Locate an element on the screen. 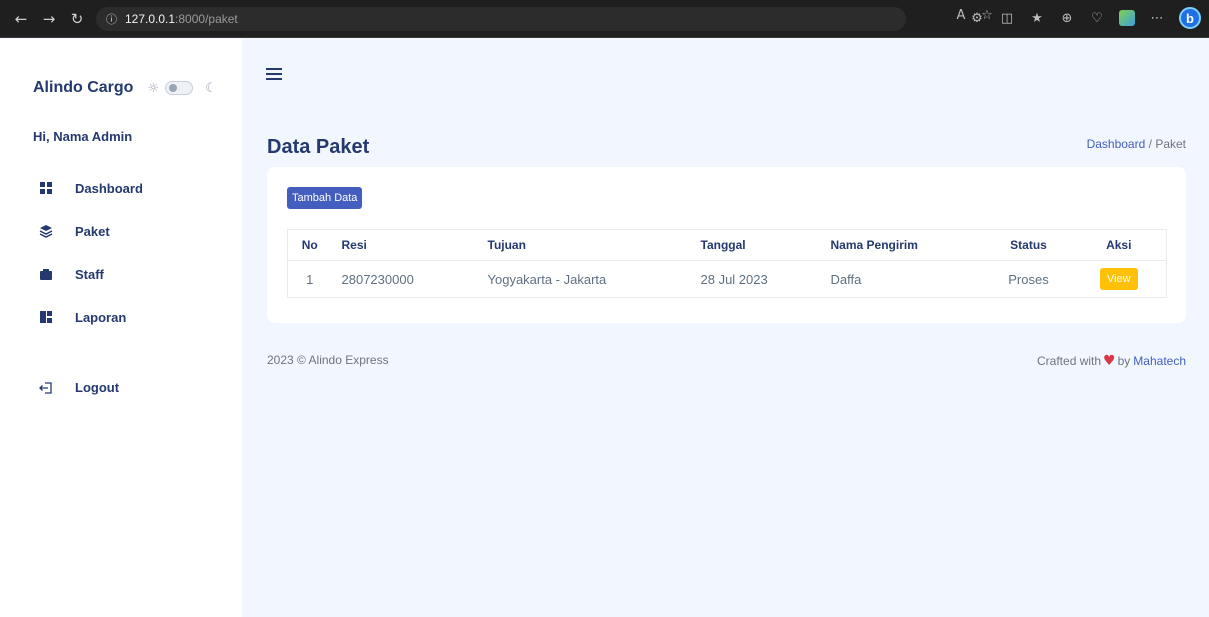 The width and height of the screenshot is (1209, 617). address-bar: ⓘ 127.0.0.1:8000/paket is located at coordinates (501, 18).